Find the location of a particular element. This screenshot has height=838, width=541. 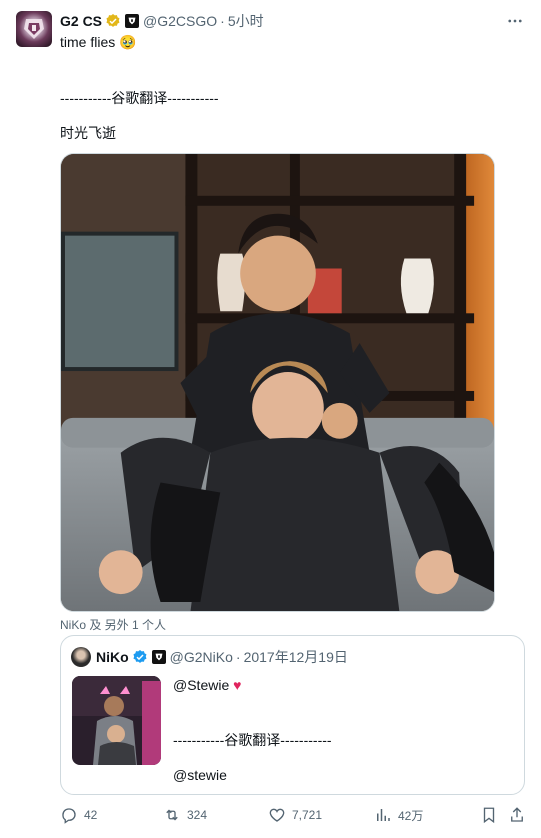

more-options-icon is located at coordinates (515, 21).